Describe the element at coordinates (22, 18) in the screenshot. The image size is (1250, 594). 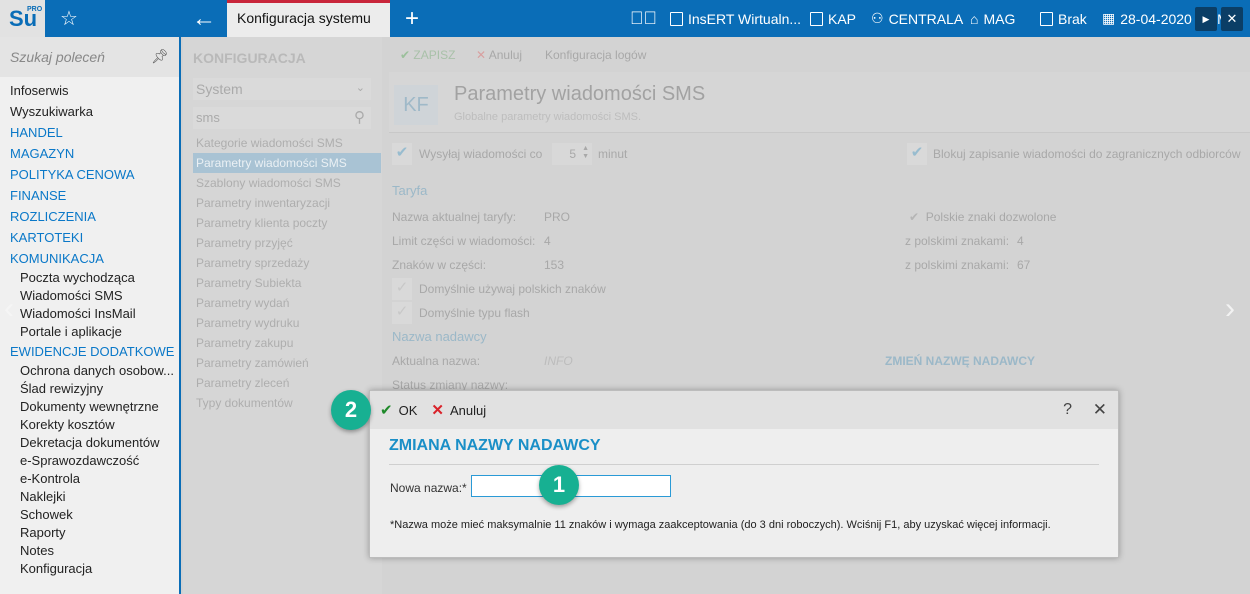
I see `app-logo: Su PRO` at that location.